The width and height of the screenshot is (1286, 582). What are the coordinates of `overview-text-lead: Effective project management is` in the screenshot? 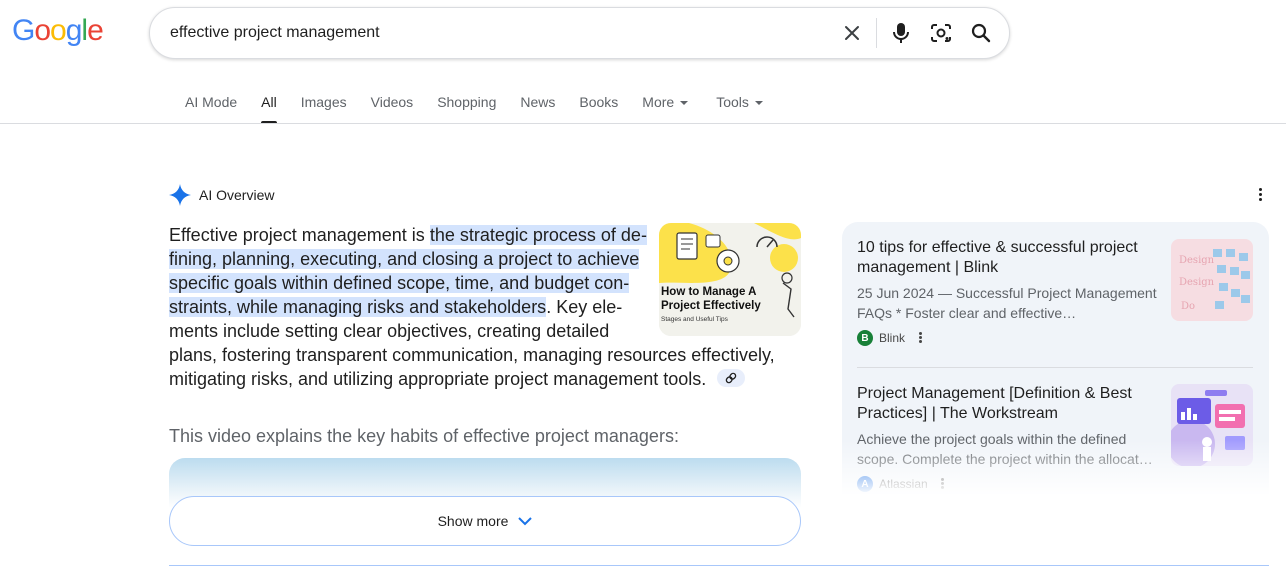 It's located at (299, 235).